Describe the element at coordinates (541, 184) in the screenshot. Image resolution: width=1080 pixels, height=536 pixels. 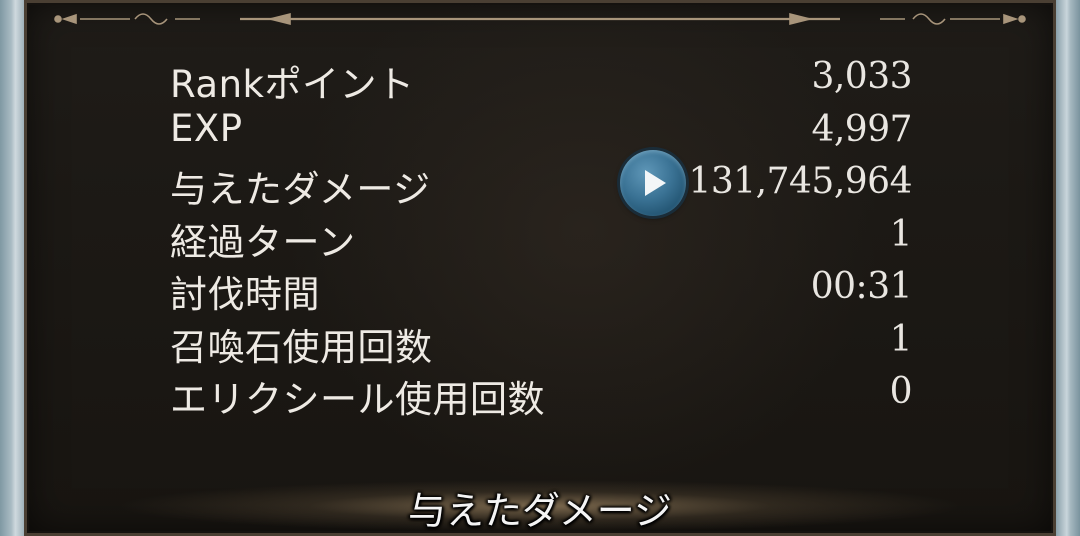
I see `result-row-damage: 与えたダメージ 131,745,964` at that location.